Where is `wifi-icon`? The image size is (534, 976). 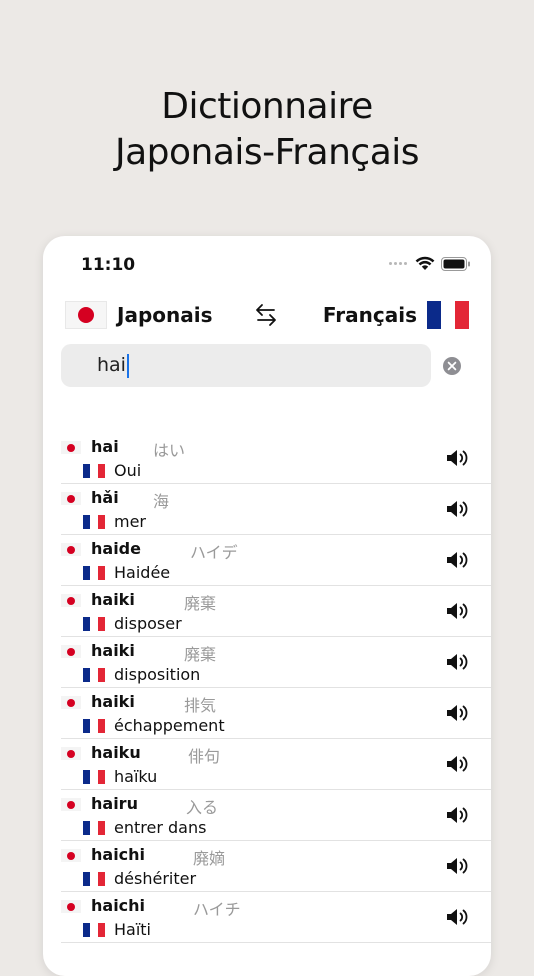
wifi-icon is located at coordinates (425, 263).